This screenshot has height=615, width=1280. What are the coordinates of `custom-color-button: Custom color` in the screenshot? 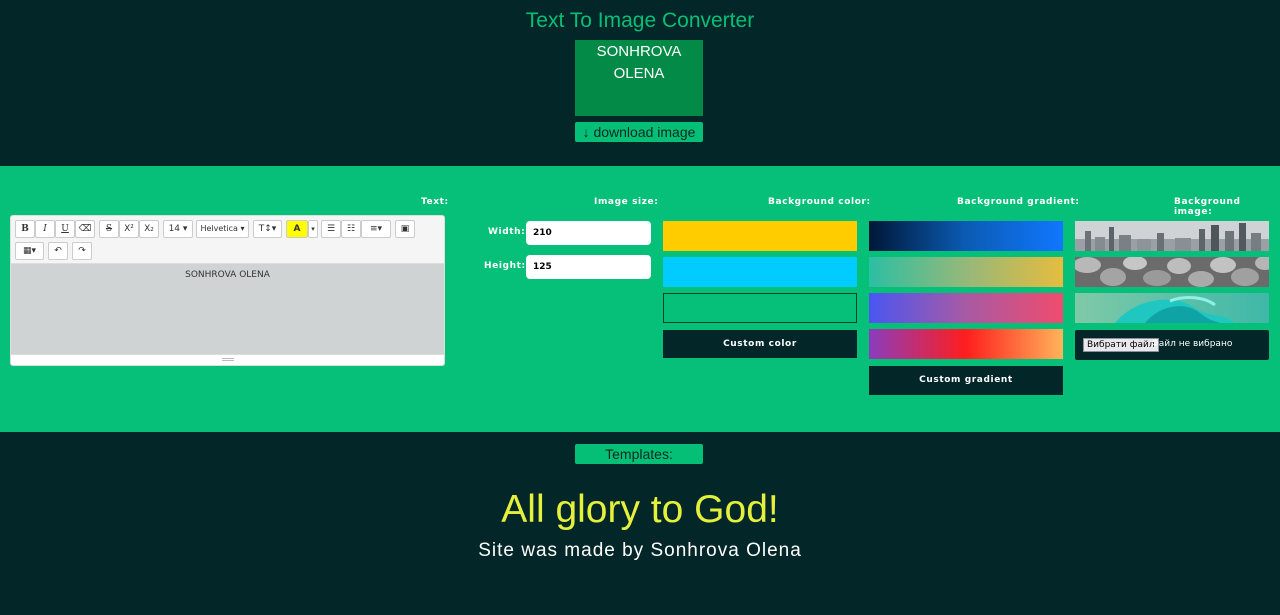 It's located at (760, 344).